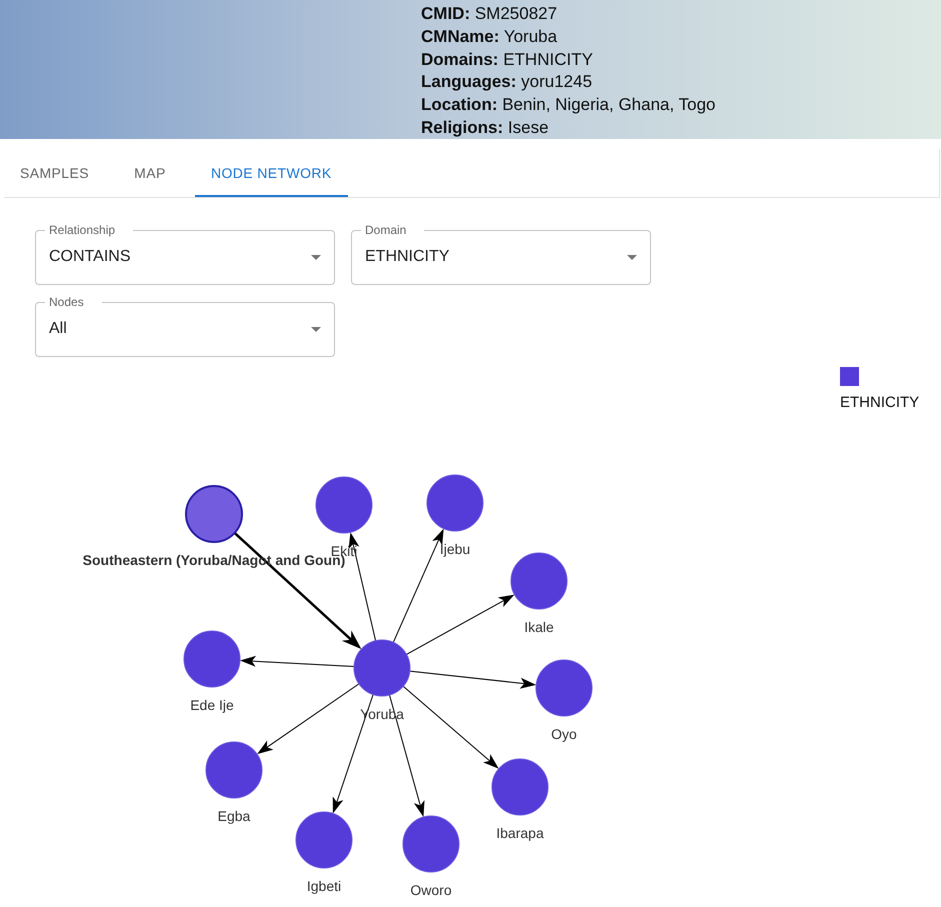 The image size is (941, 907). I want to click on tab: MAP, so click(149, 173).